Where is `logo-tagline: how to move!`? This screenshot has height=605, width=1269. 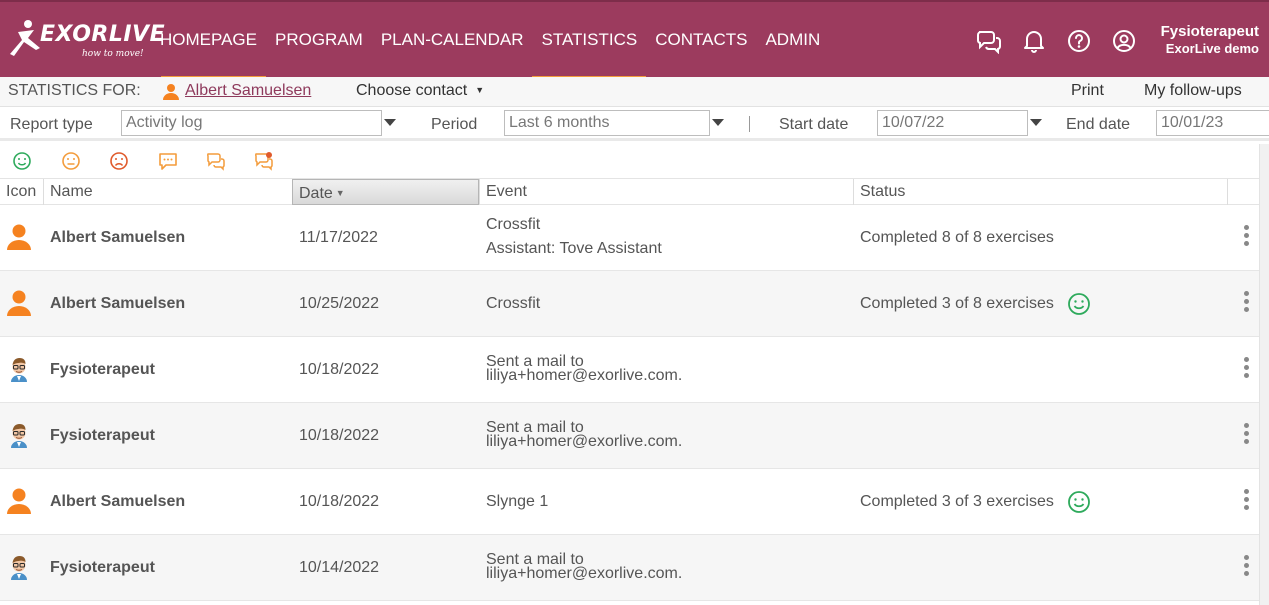
logo-tagline: how to move! is located at coordinates (113, 54).